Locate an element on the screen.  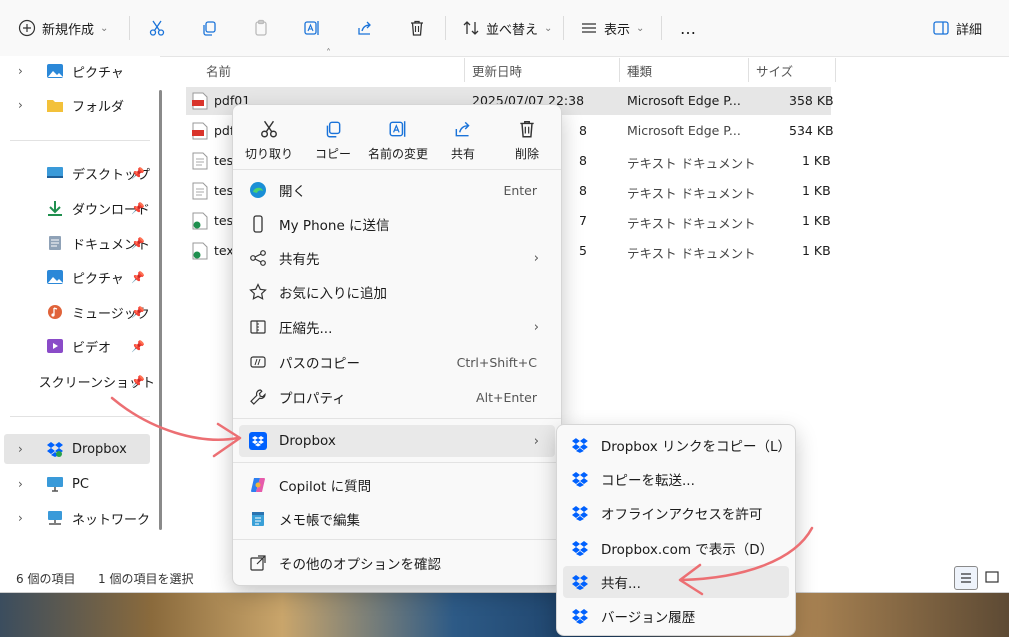
file-name: tex is located at coordinates (224, 250).